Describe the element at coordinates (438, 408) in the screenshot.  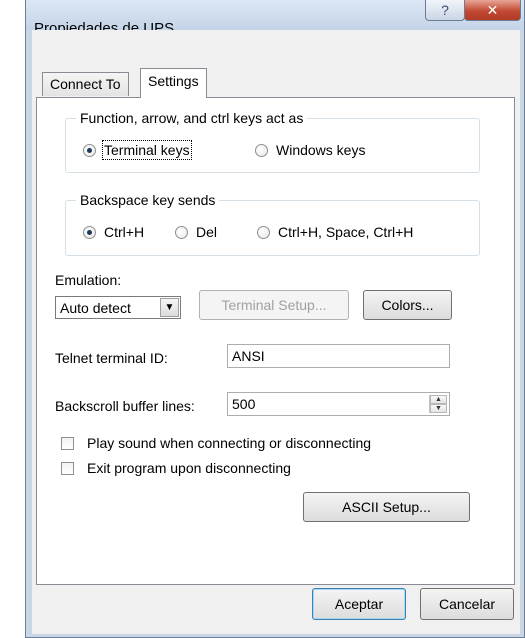
I see `spin-down-icon: ▼` at that location.